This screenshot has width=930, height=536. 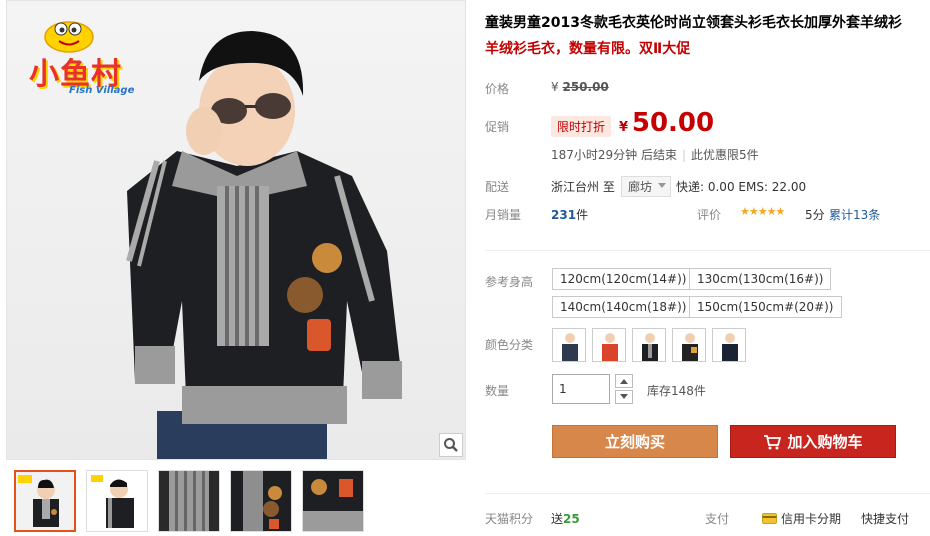 What do you see at coordinates (509, 282) in the screenshot?
I see `size-label: 参考身高` at bounding box center [509, 282].